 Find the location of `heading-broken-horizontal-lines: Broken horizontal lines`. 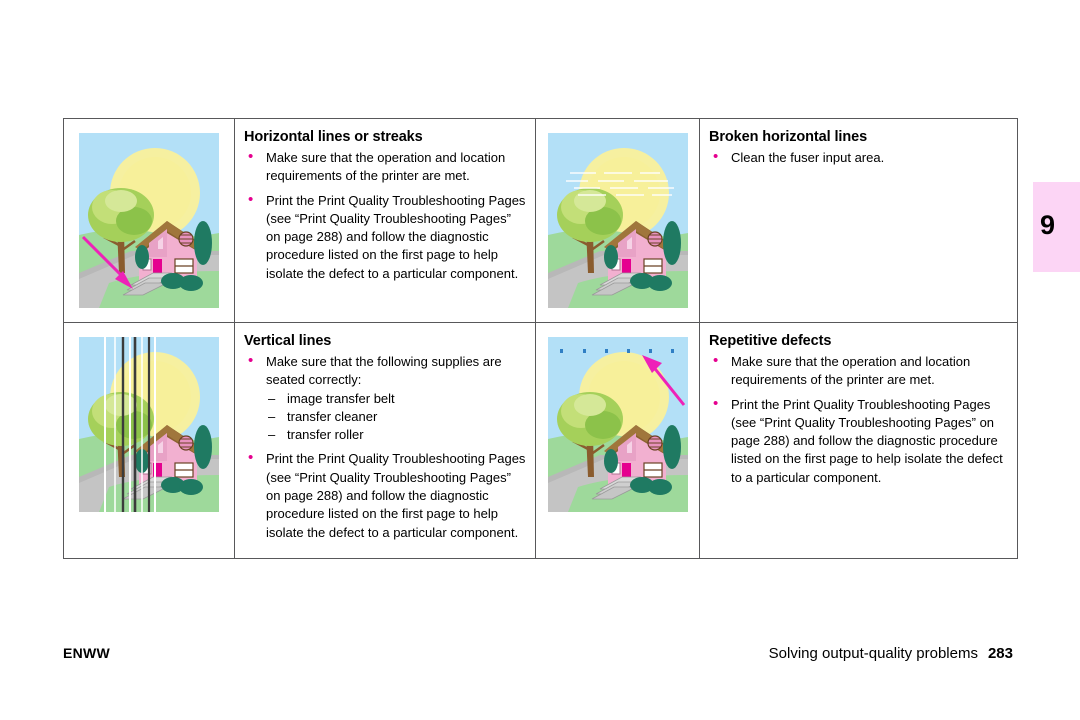

heading-broken-horizontal-lines: Broken horizontal lines is located at coordinates (788, 137).